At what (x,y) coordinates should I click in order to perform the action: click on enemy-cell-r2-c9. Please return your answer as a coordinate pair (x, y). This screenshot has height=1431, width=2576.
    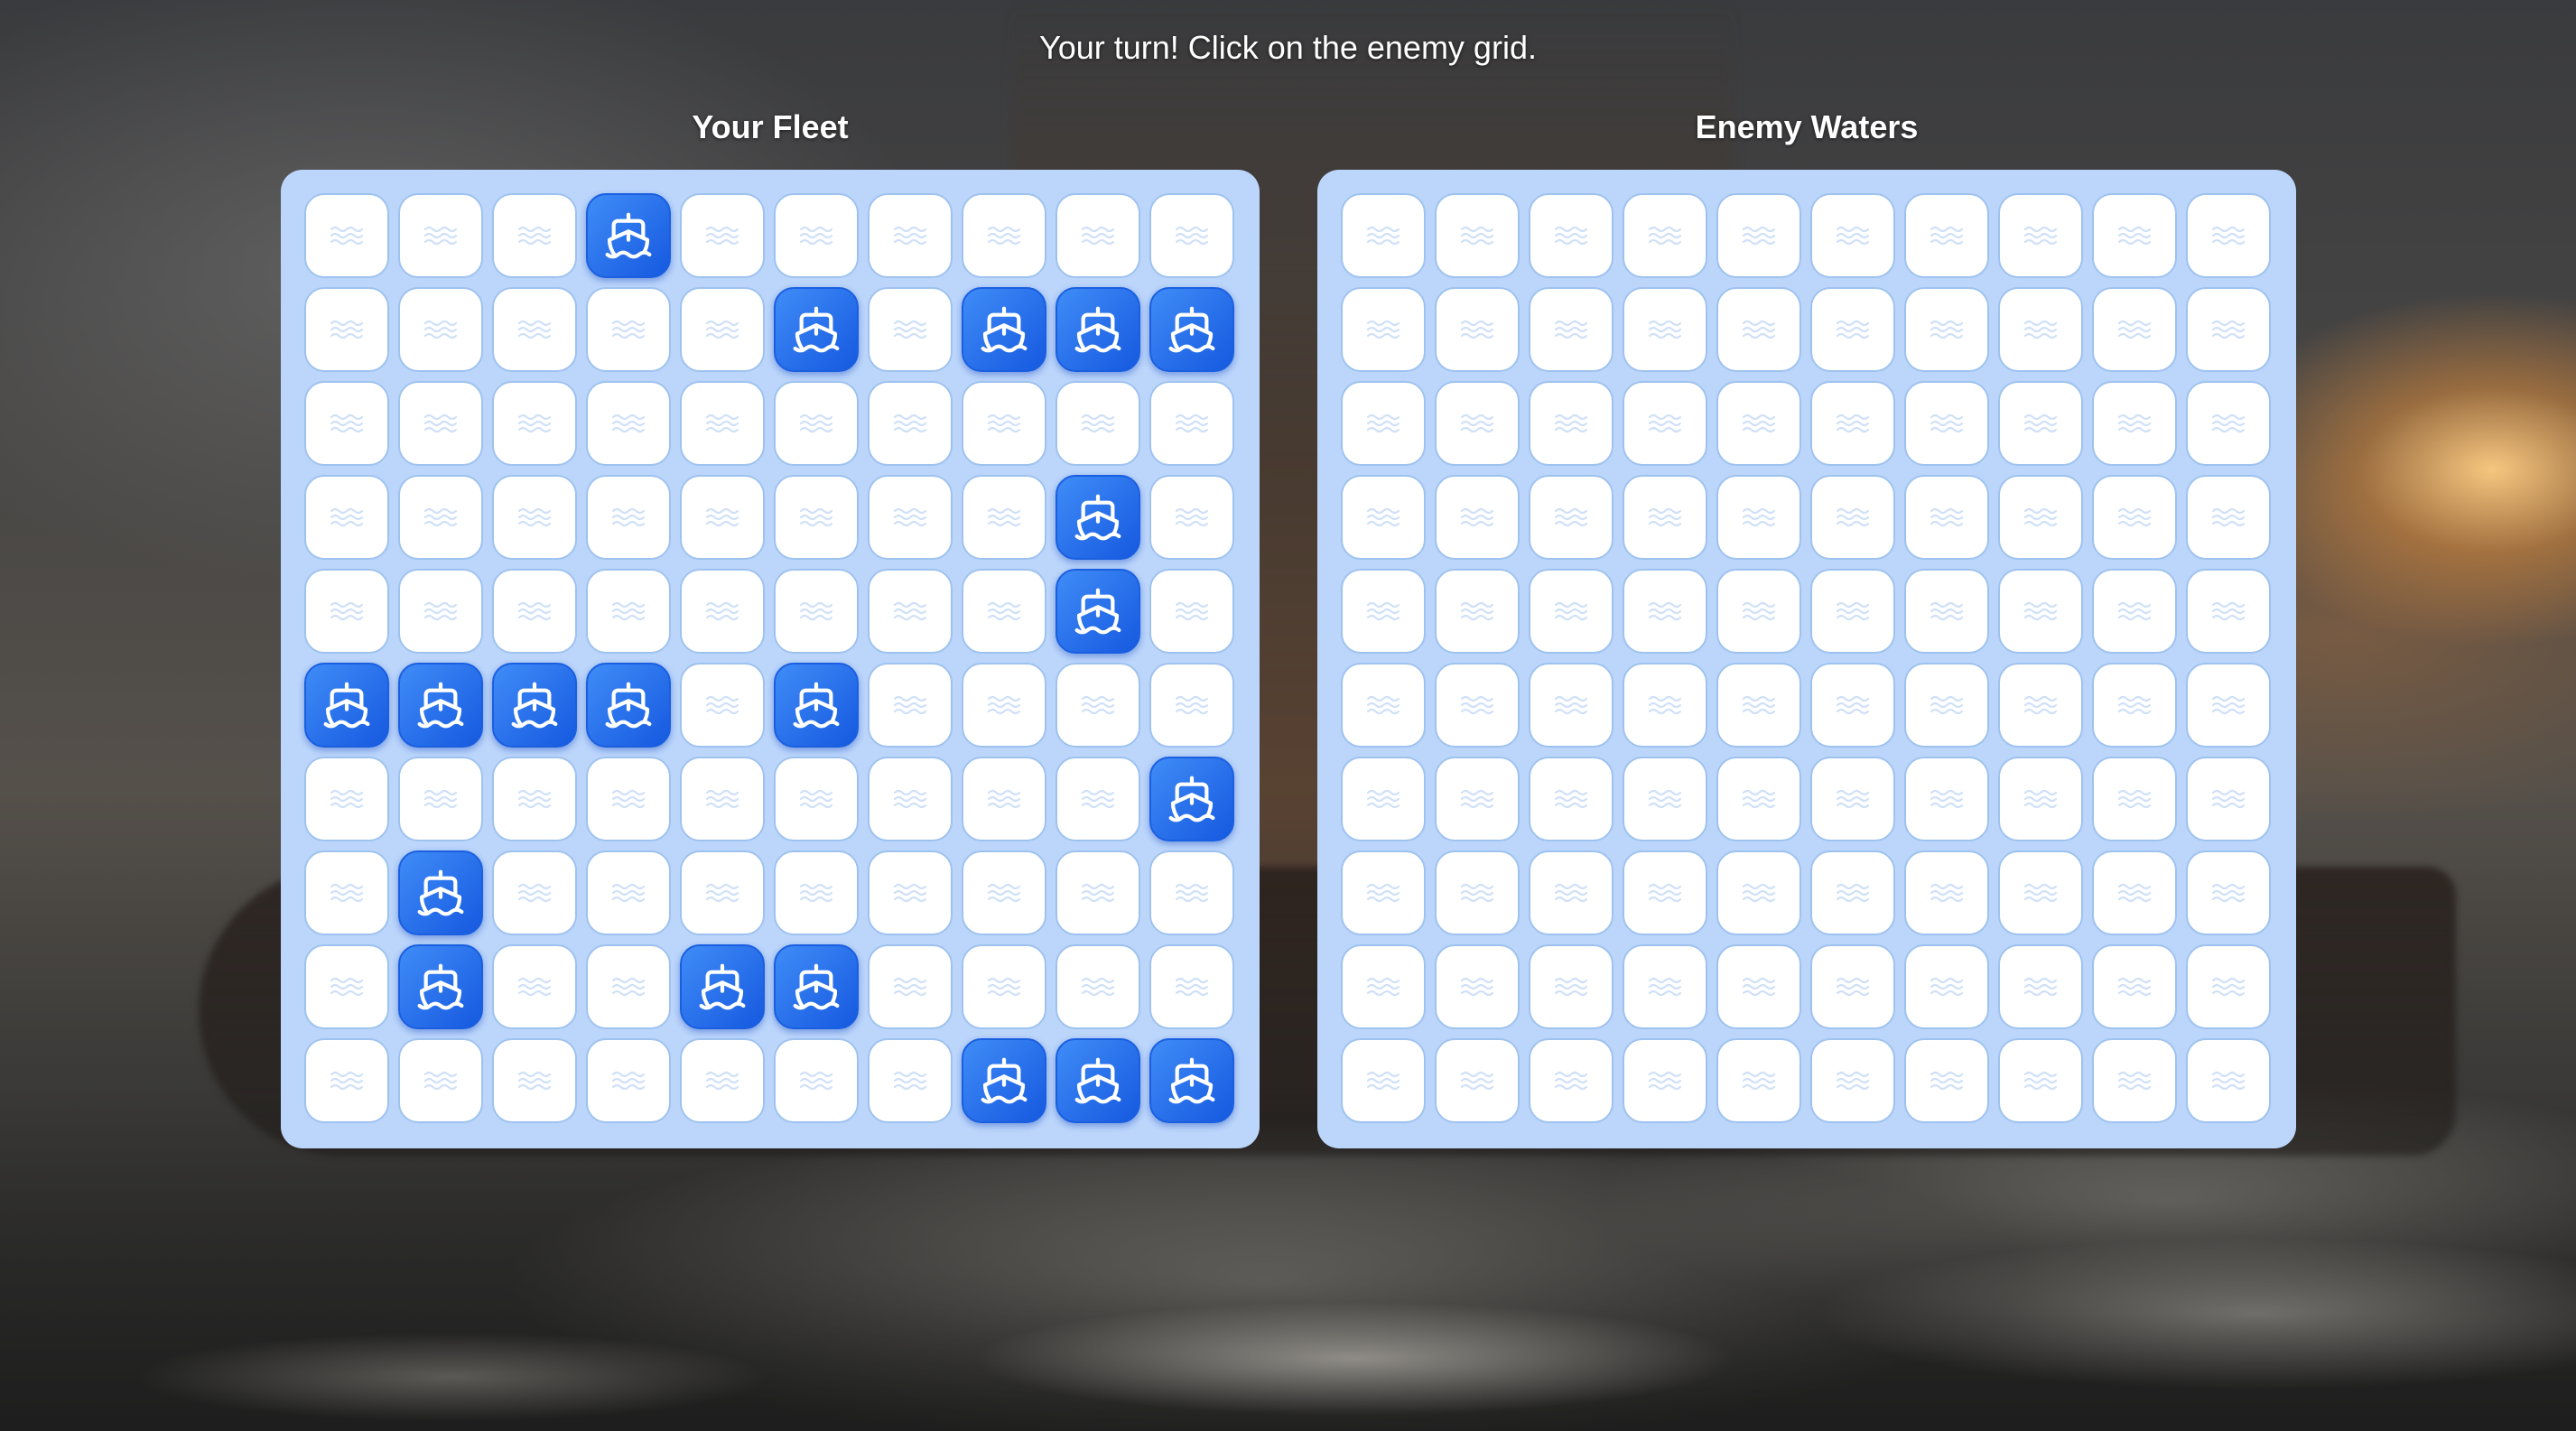
    Looking at the image, I should click on (2134, 329).